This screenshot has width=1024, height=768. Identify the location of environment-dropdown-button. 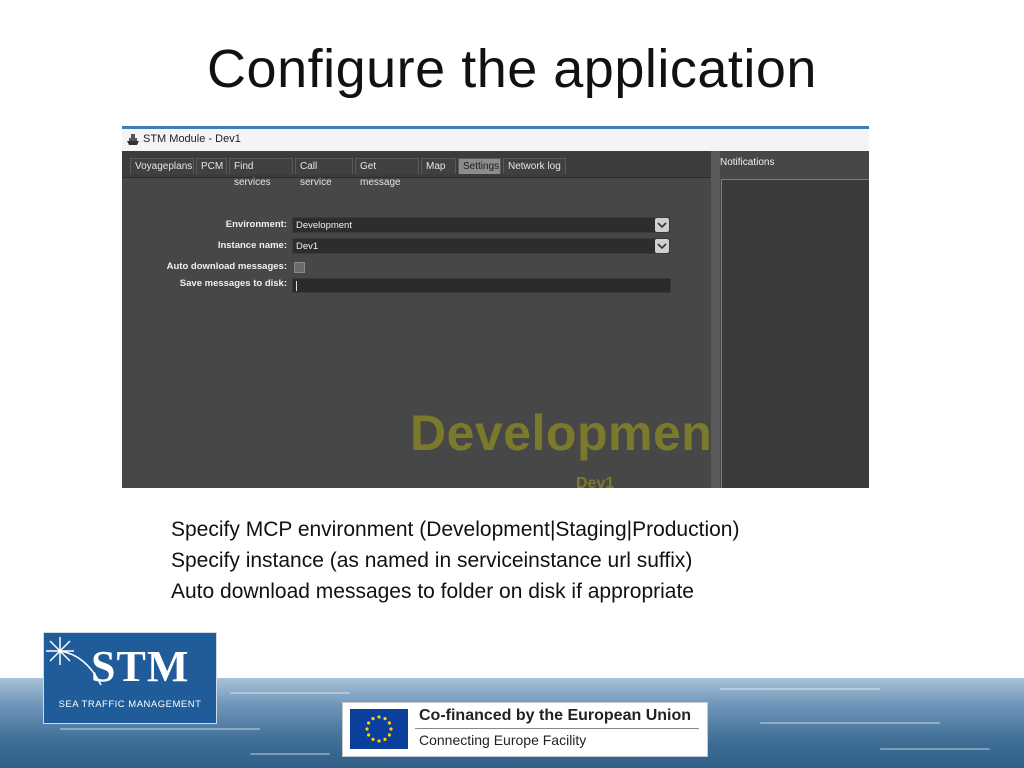
(662, 225).